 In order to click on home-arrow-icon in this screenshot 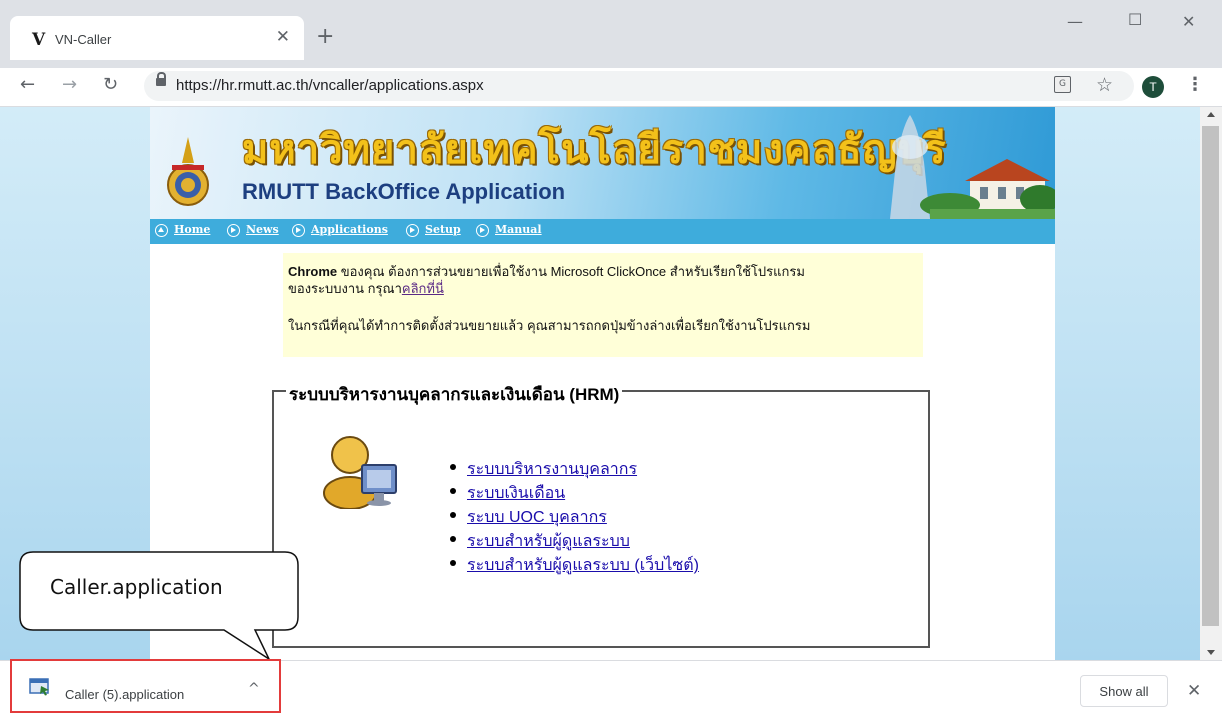, I will do `click(161, 230)`.